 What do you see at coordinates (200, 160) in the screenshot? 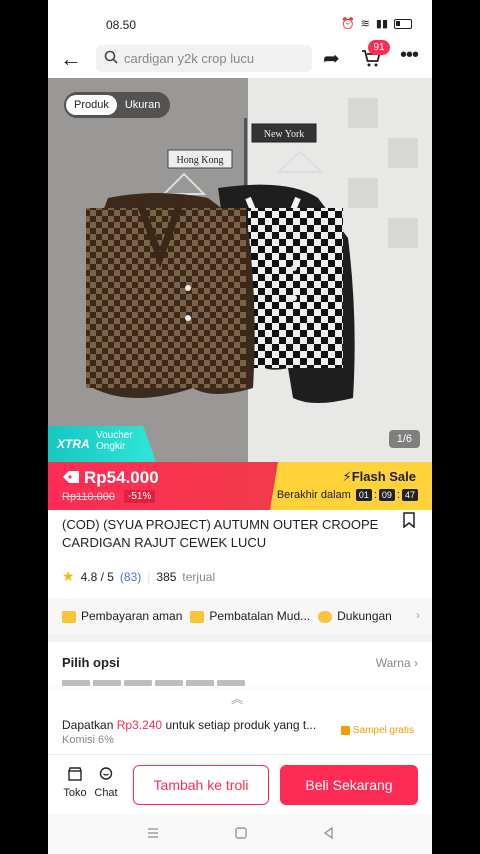
I see `sign-hong-kong: Hong Kong` at bounding box center [200, 160].